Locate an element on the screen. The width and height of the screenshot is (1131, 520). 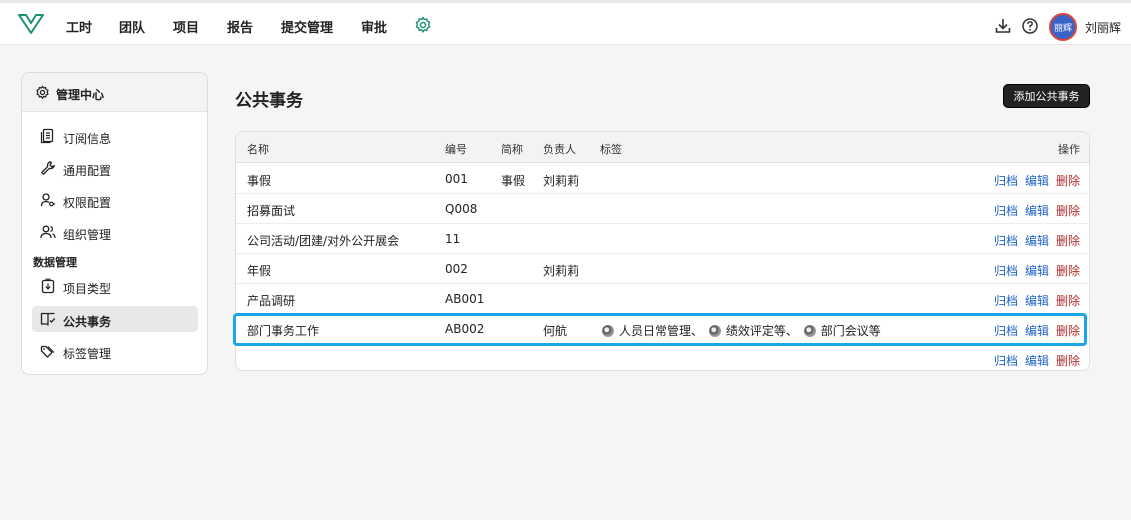
user-name: 刘丽辉 is located at coordinates (1103, 27).